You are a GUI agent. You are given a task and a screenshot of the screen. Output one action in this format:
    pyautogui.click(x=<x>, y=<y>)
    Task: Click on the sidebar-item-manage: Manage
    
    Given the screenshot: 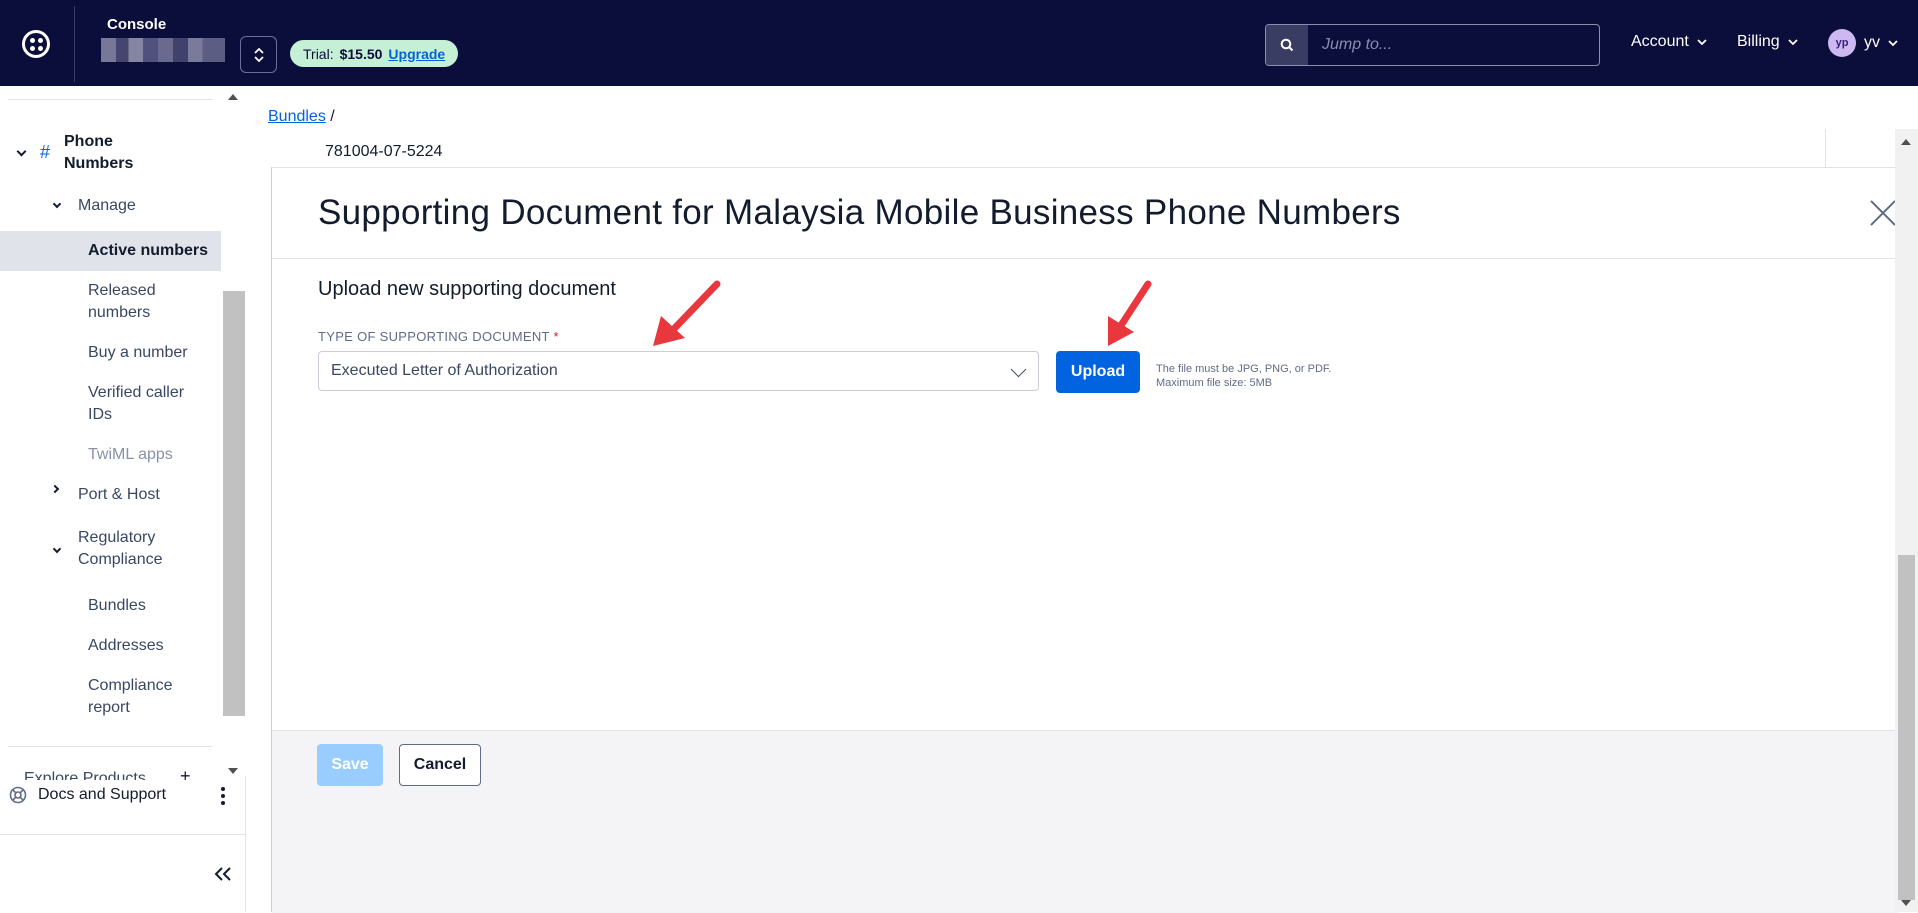 What is the action you would take?
    pyautogui.click(x=107, y=206)
    